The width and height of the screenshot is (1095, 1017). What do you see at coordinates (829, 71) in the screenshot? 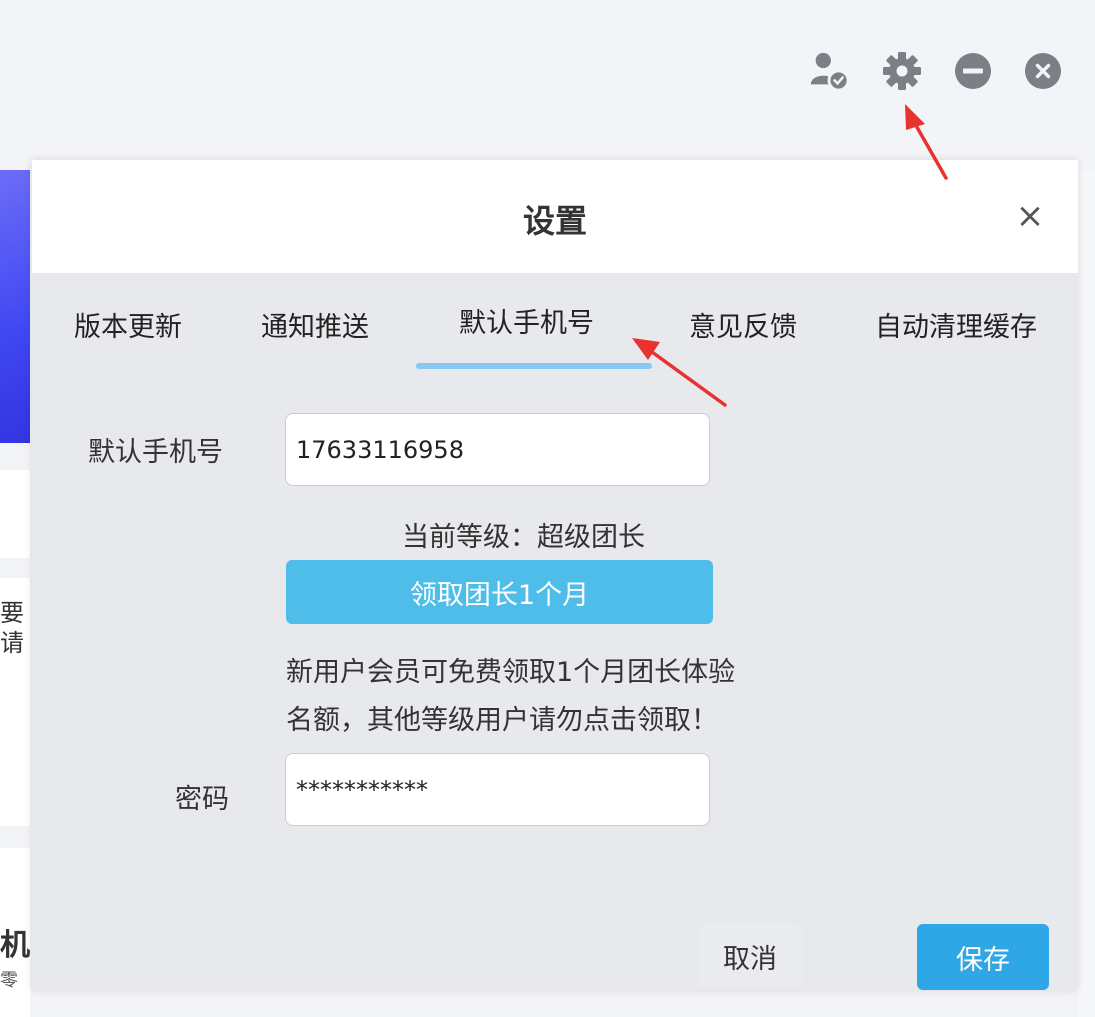
I see `user-check-icon` at bounding box center [829, 71].